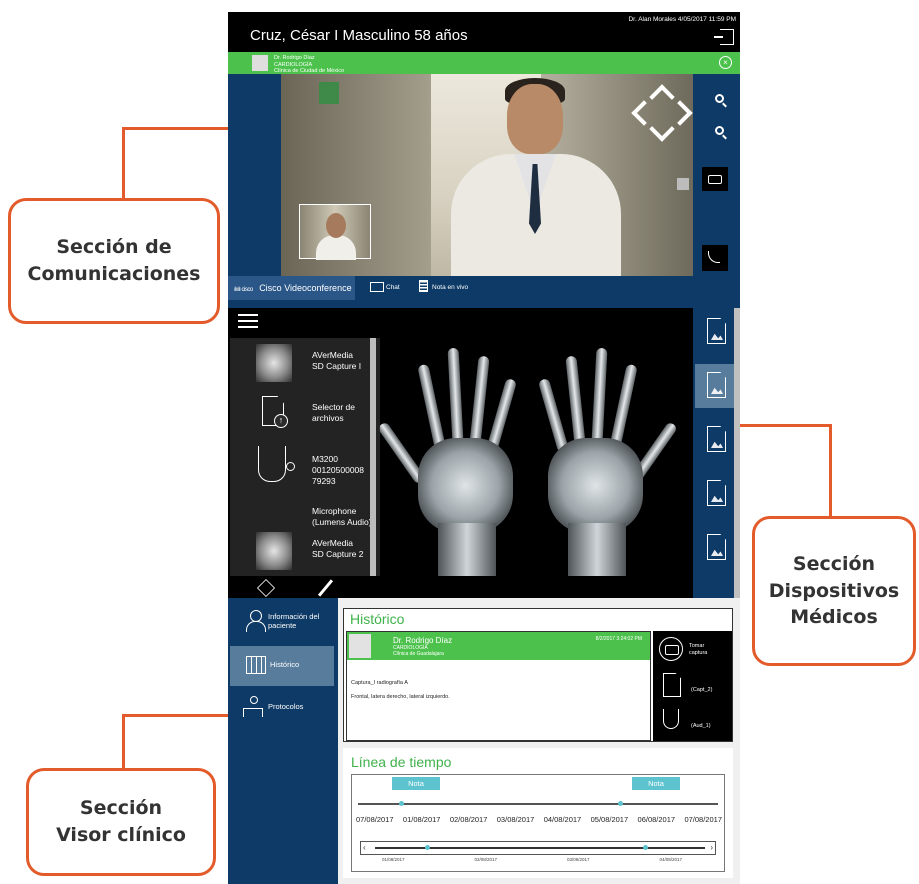 The width and height of the screenshot is (919, 884). Describe the element at coordinates (416, 783) in the screenshot. I see `timeline-note-1: Nota` at that location.